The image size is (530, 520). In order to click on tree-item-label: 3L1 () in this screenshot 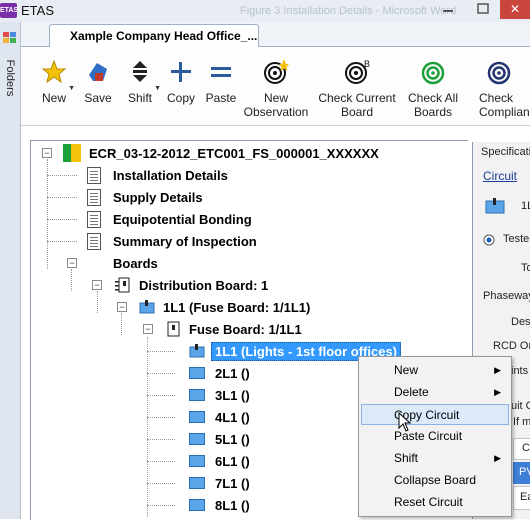, I will do `click(232, 395)`.